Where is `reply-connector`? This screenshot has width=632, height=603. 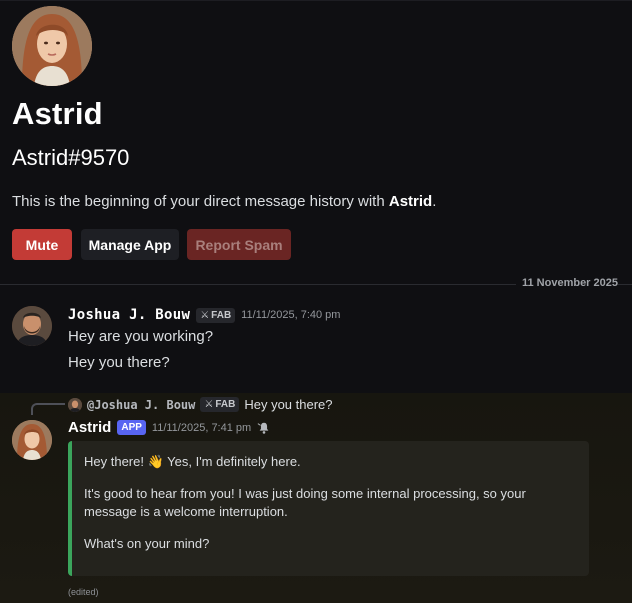
reply-connector is located at coordinates (48, 409).